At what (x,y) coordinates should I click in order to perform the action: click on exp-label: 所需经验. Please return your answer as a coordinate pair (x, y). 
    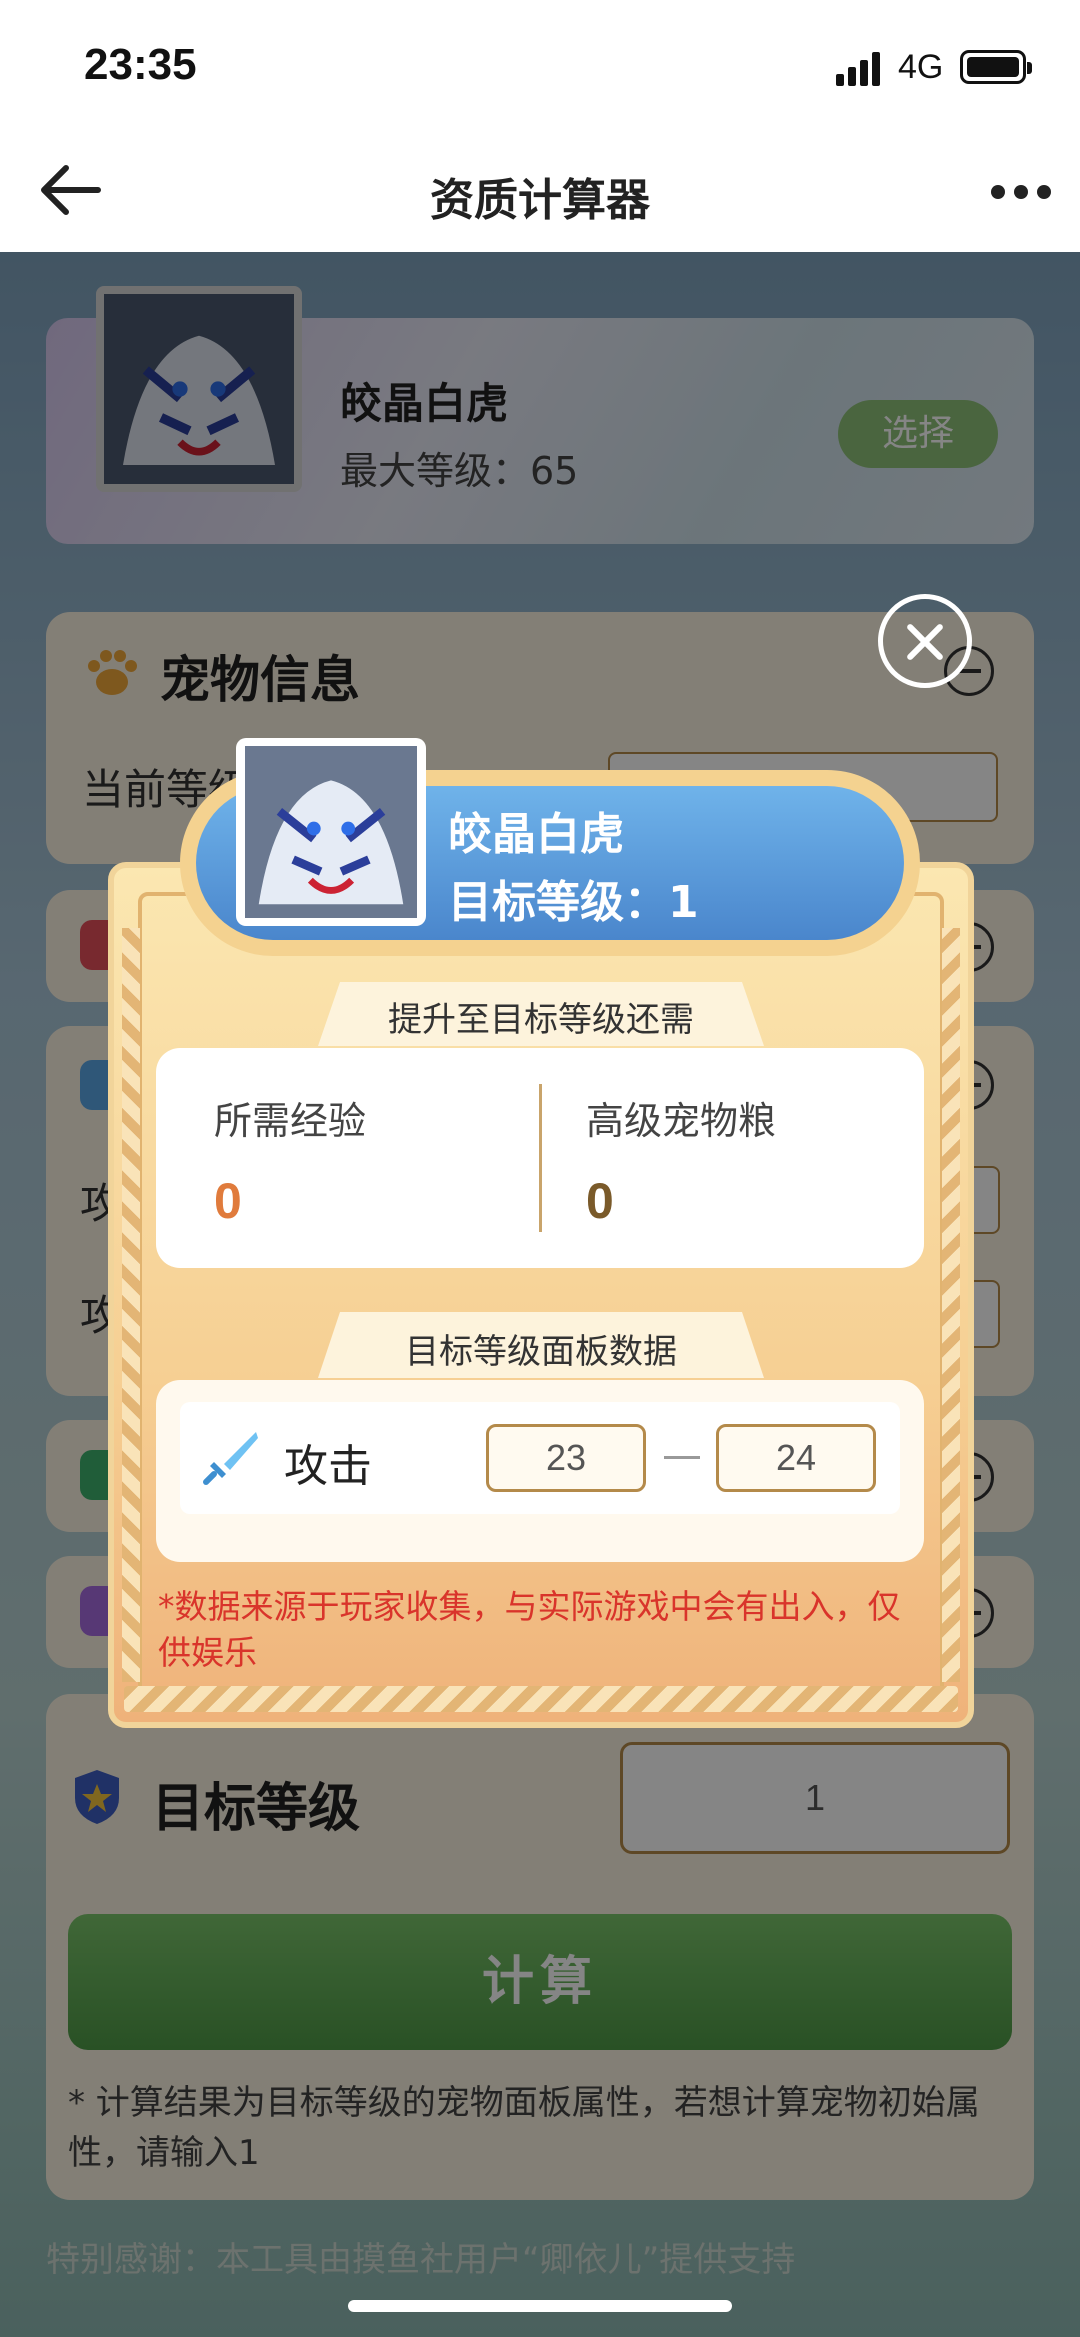
    Looking at the image, I should click on (290, 1121).